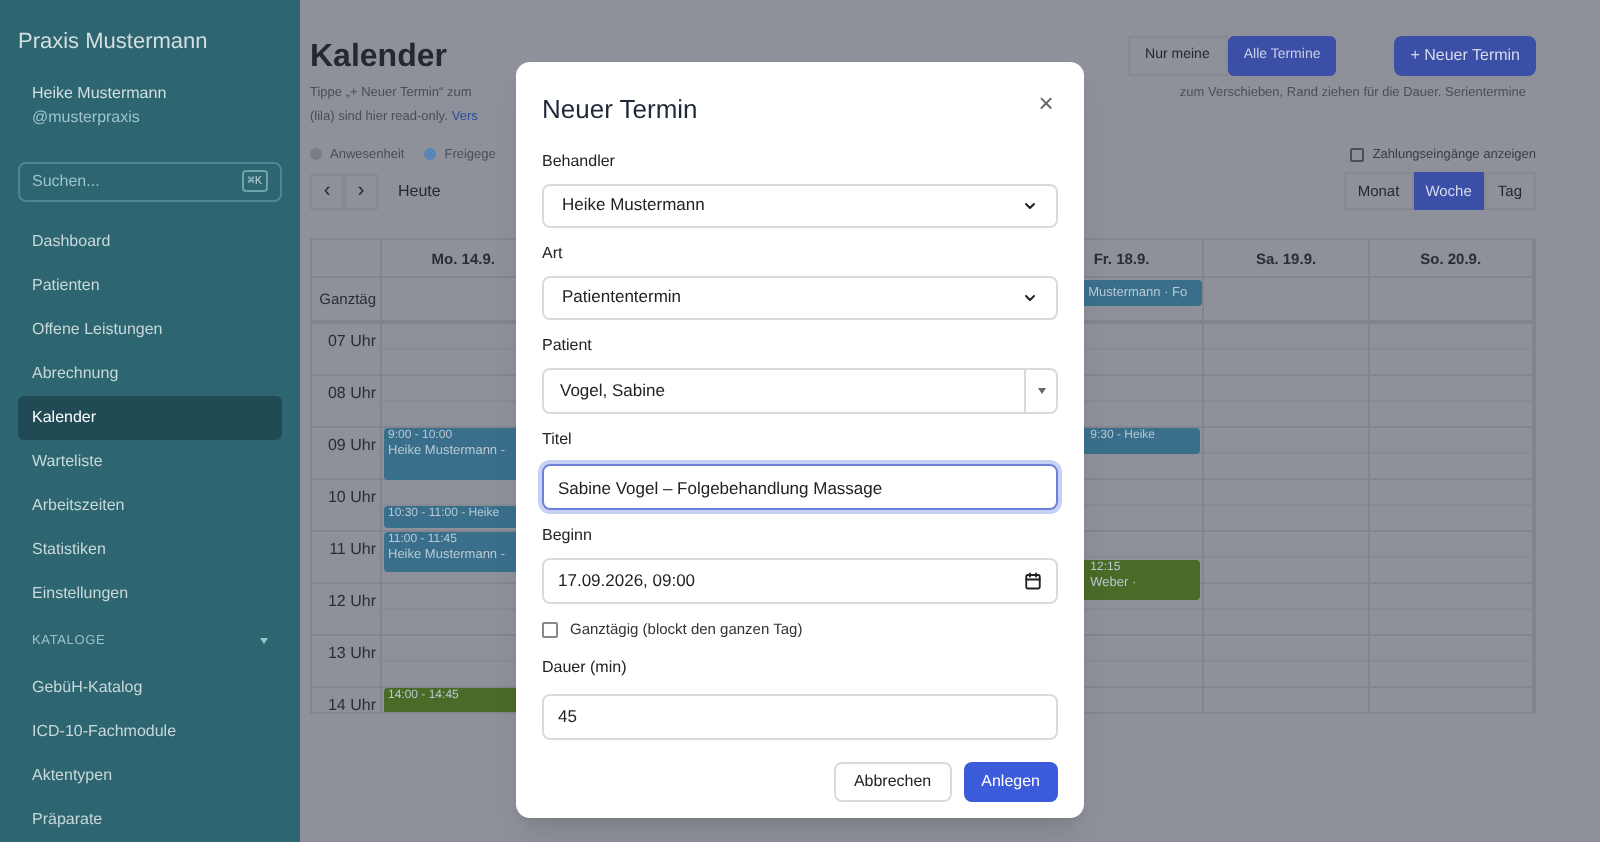 Image resolution: width=1600 pixels, height=842 pixels. I want to click on cancel-button: Abbrechen, so click(892, 781).